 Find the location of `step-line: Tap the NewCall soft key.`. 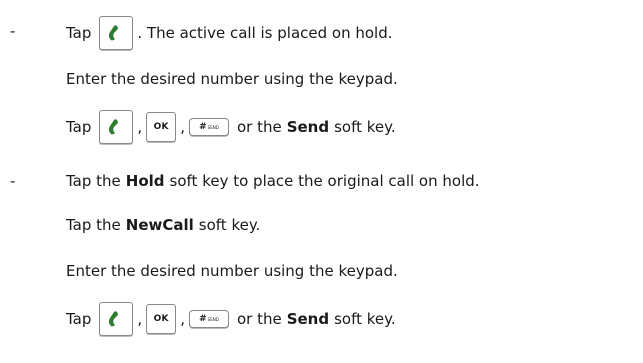

step-line: Tap the NewCall soft key. is located at coordinates (163, 225).